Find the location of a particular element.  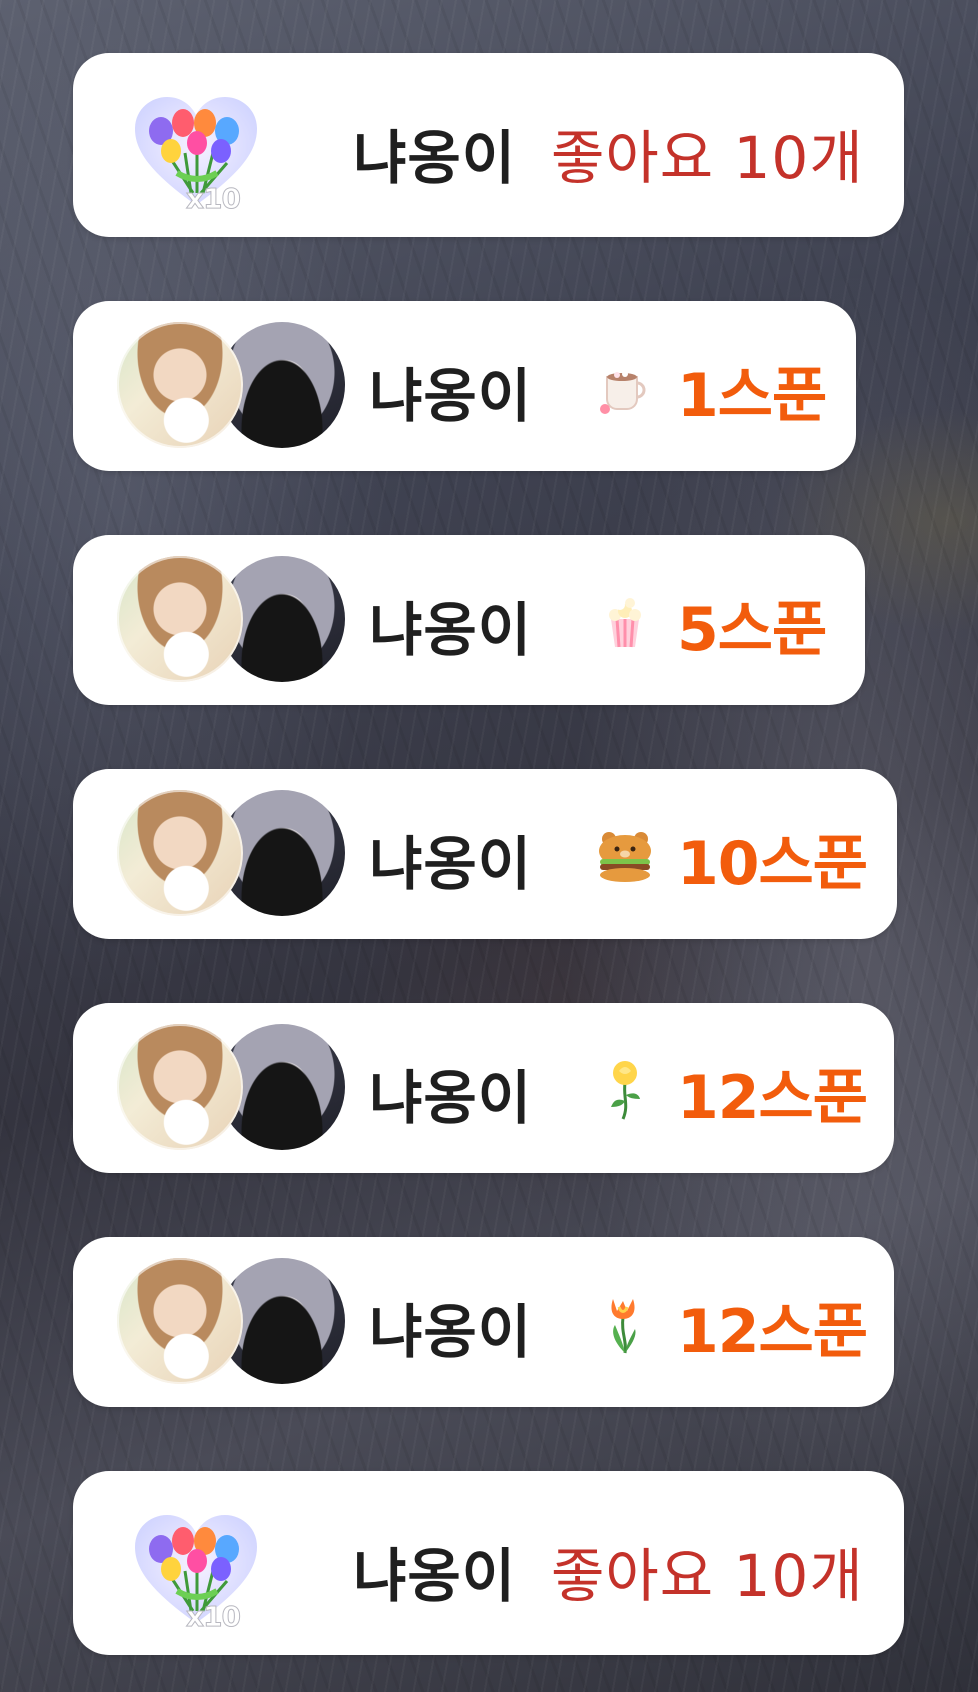

spoon-amount: 10스푼 is located at coordinates (772, 864).